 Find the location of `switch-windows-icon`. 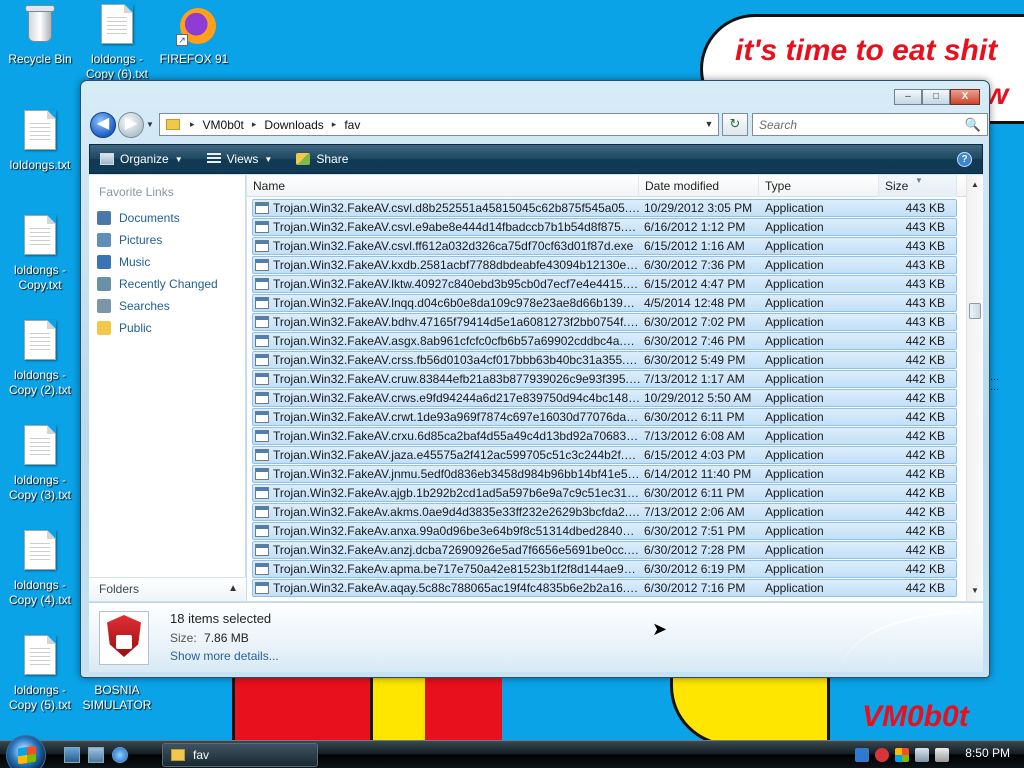

switch-windows-icon is located at coordinates (96, 755).